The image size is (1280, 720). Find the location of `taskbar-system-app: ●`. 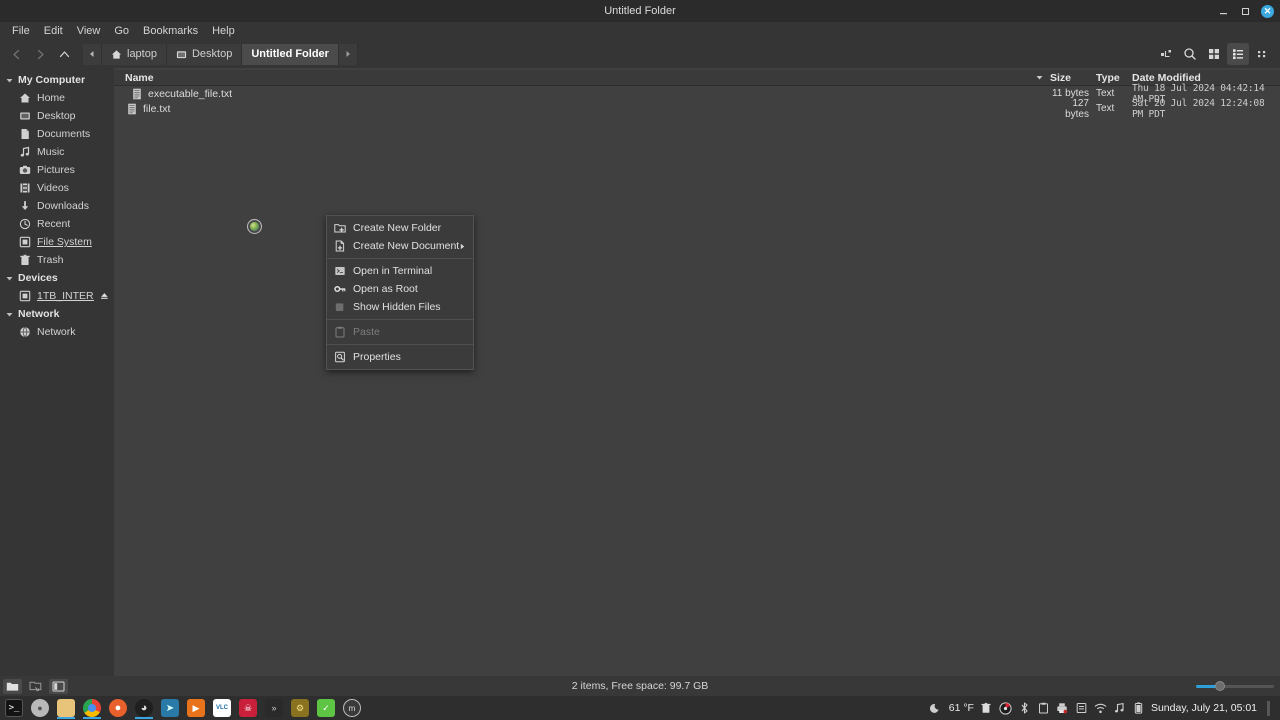

taskbar-system-app: ● is located at coordinates (40, 708).